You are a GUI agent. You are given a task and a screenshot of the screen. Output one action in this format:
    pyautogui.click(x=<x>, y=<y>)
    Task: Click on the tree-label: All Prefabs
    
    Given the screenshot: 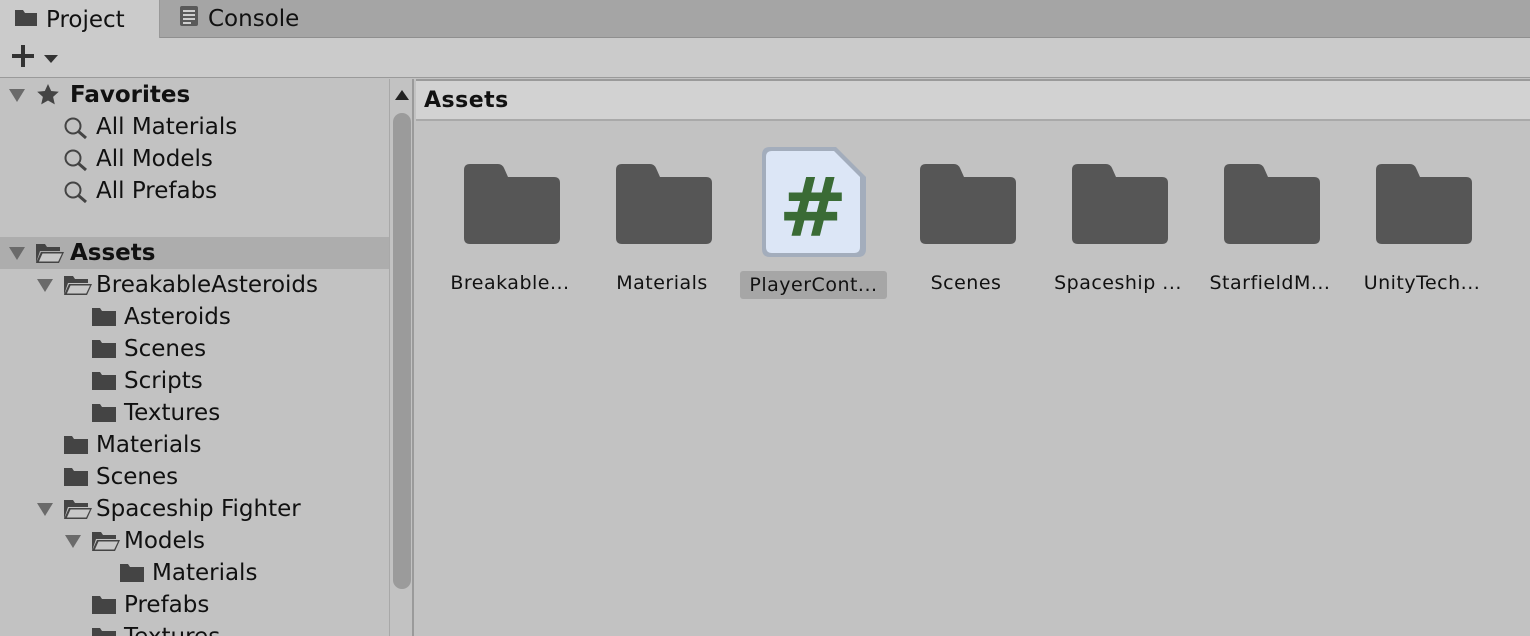 What is the action you would take?
    pyautogui.click(x=157, y=191)
    